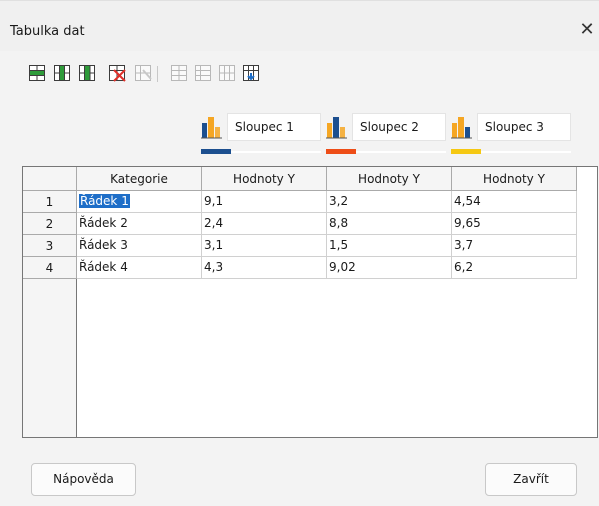  What do you see at coordinates (157, 74) in the screenshot?
I see `toolbar-separator` at bounding box center [157, 74].